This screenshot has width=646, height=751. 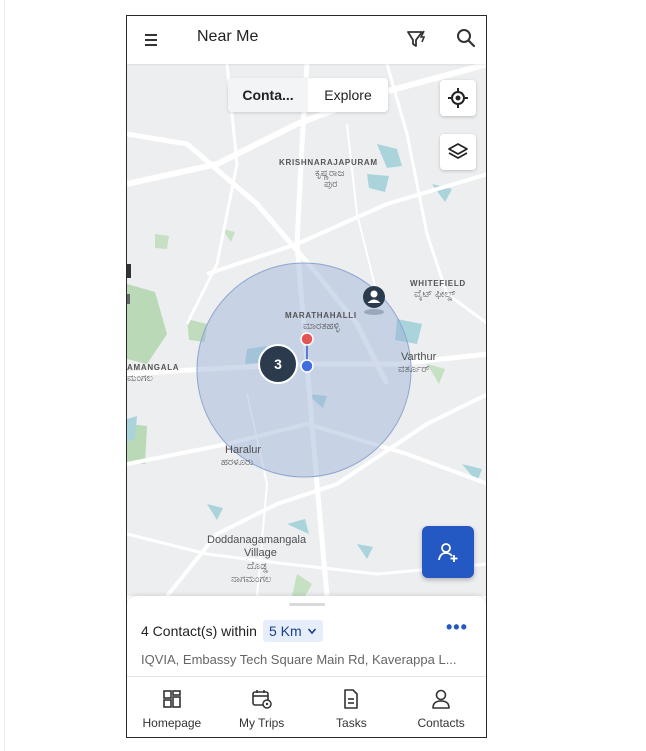 I want to click on contacts-summary: 4 Contact(s) within 5 Km, so click(x=232, y=631).